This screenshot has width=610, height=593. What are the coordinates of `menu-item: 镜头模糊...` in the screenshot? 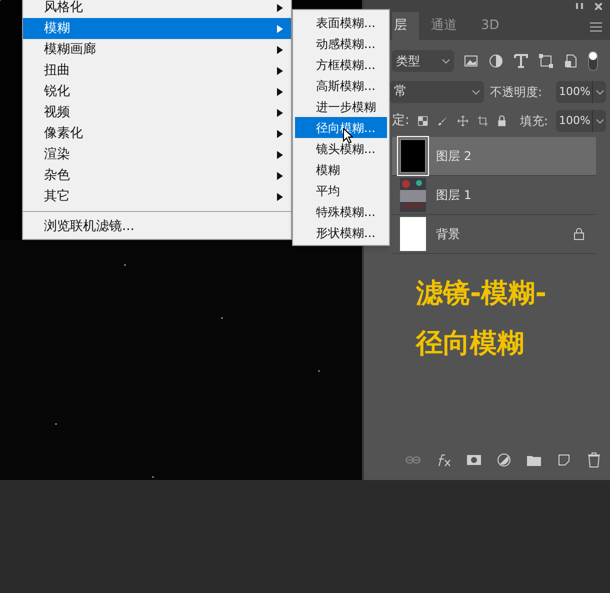 It's located at (341, 148).